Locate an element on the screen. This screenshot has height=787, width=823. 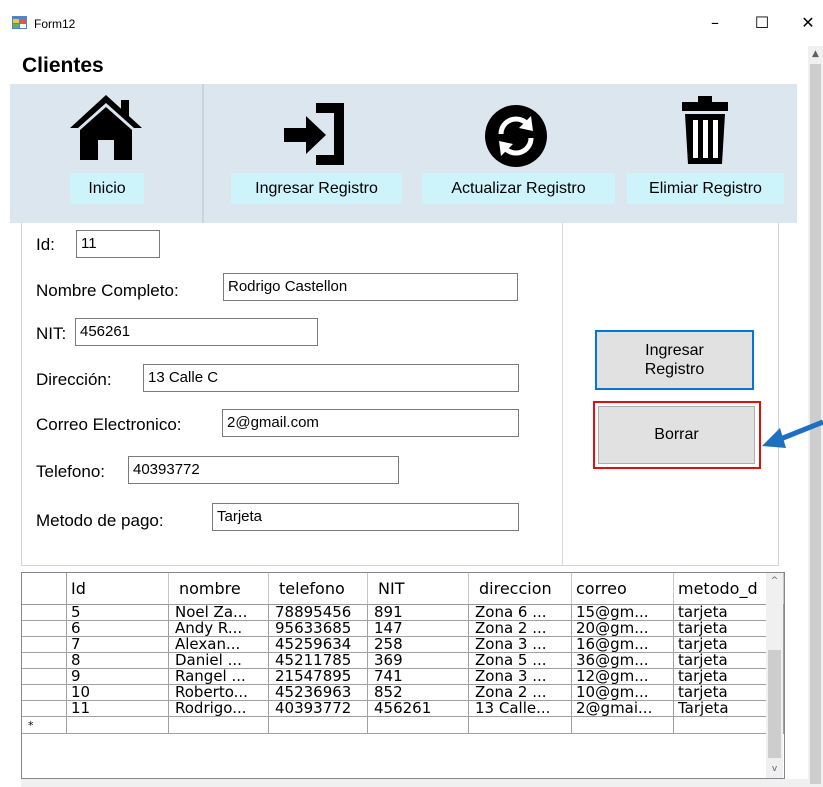
column-header-direccion: direccion is located at coordinates (520, 589).